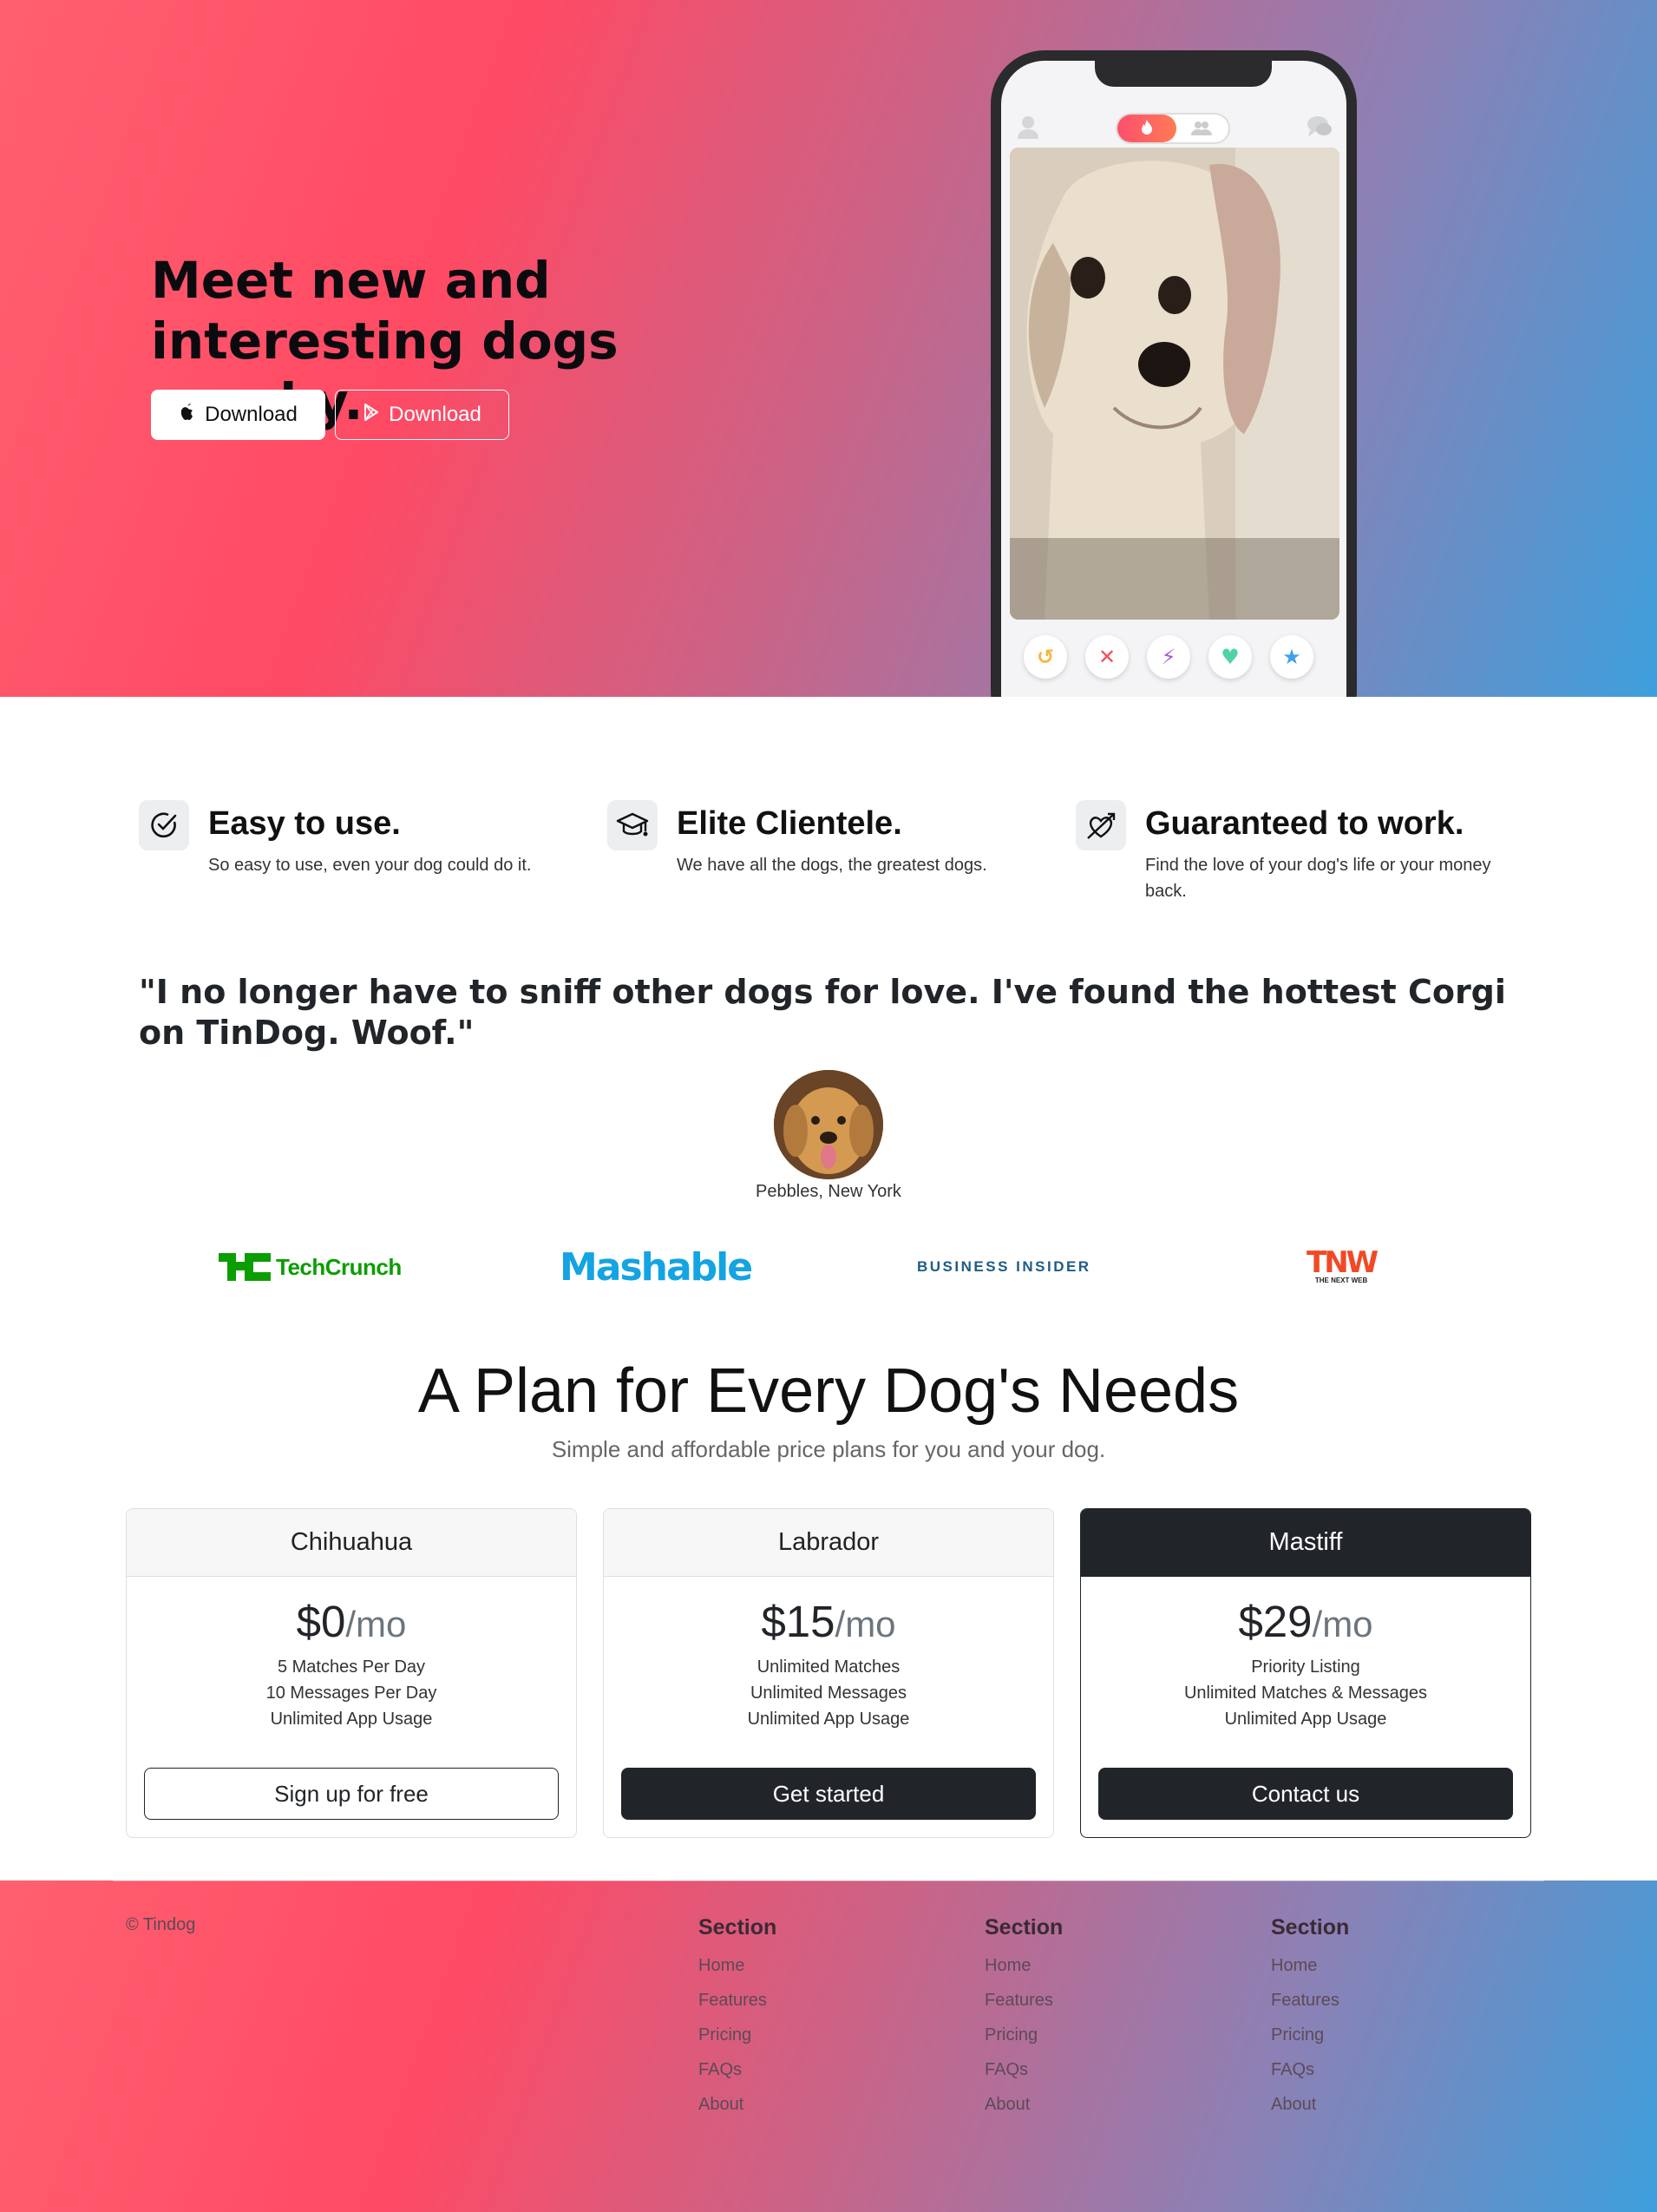 The image size is (1657, 2212). I want to click on plan-feature: Priority Listing, so click(1305, 1667).